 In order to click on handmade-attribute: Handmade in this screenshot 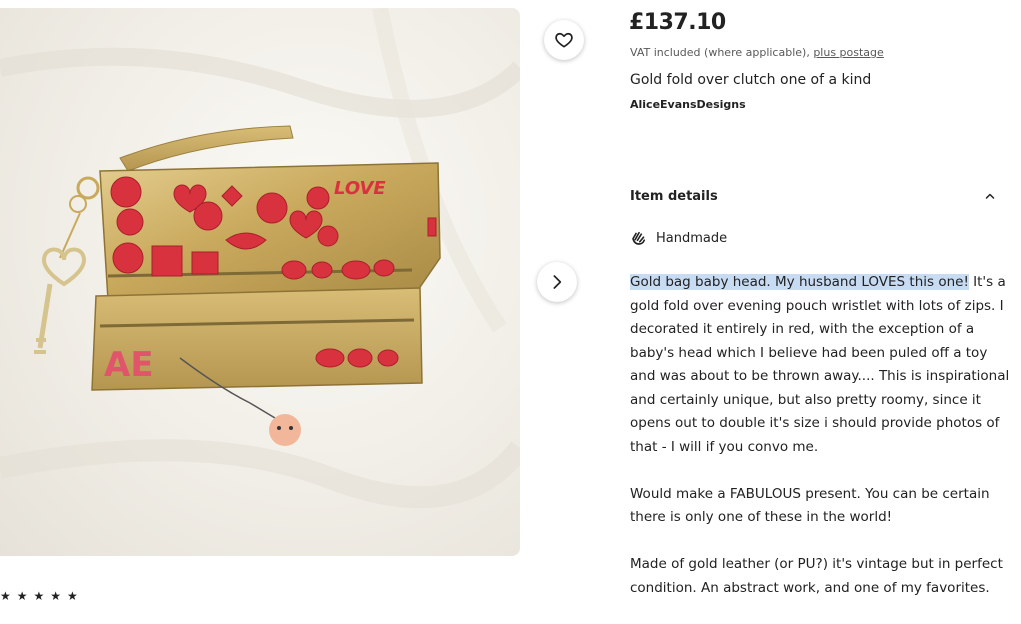, I will do `click(678, 238)`.